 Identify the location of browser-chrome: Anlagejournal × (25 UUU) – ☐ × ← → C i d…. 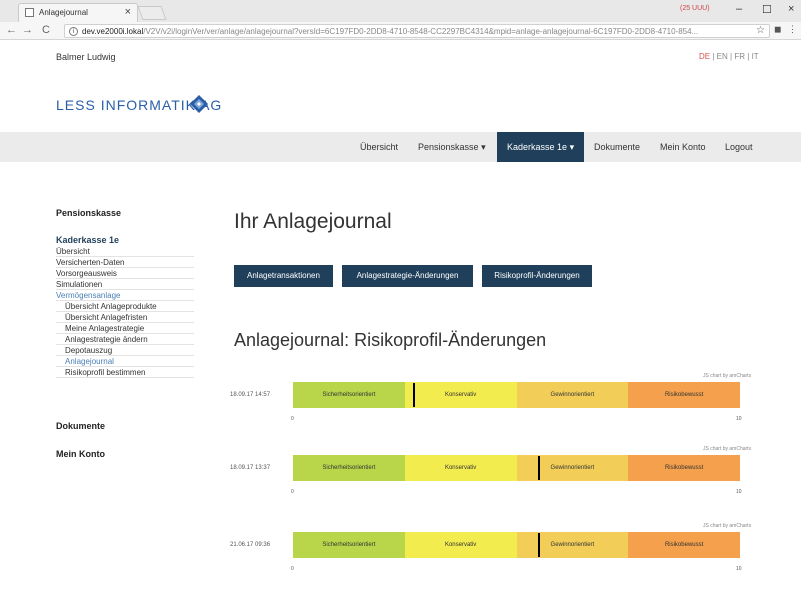
(400, 20).